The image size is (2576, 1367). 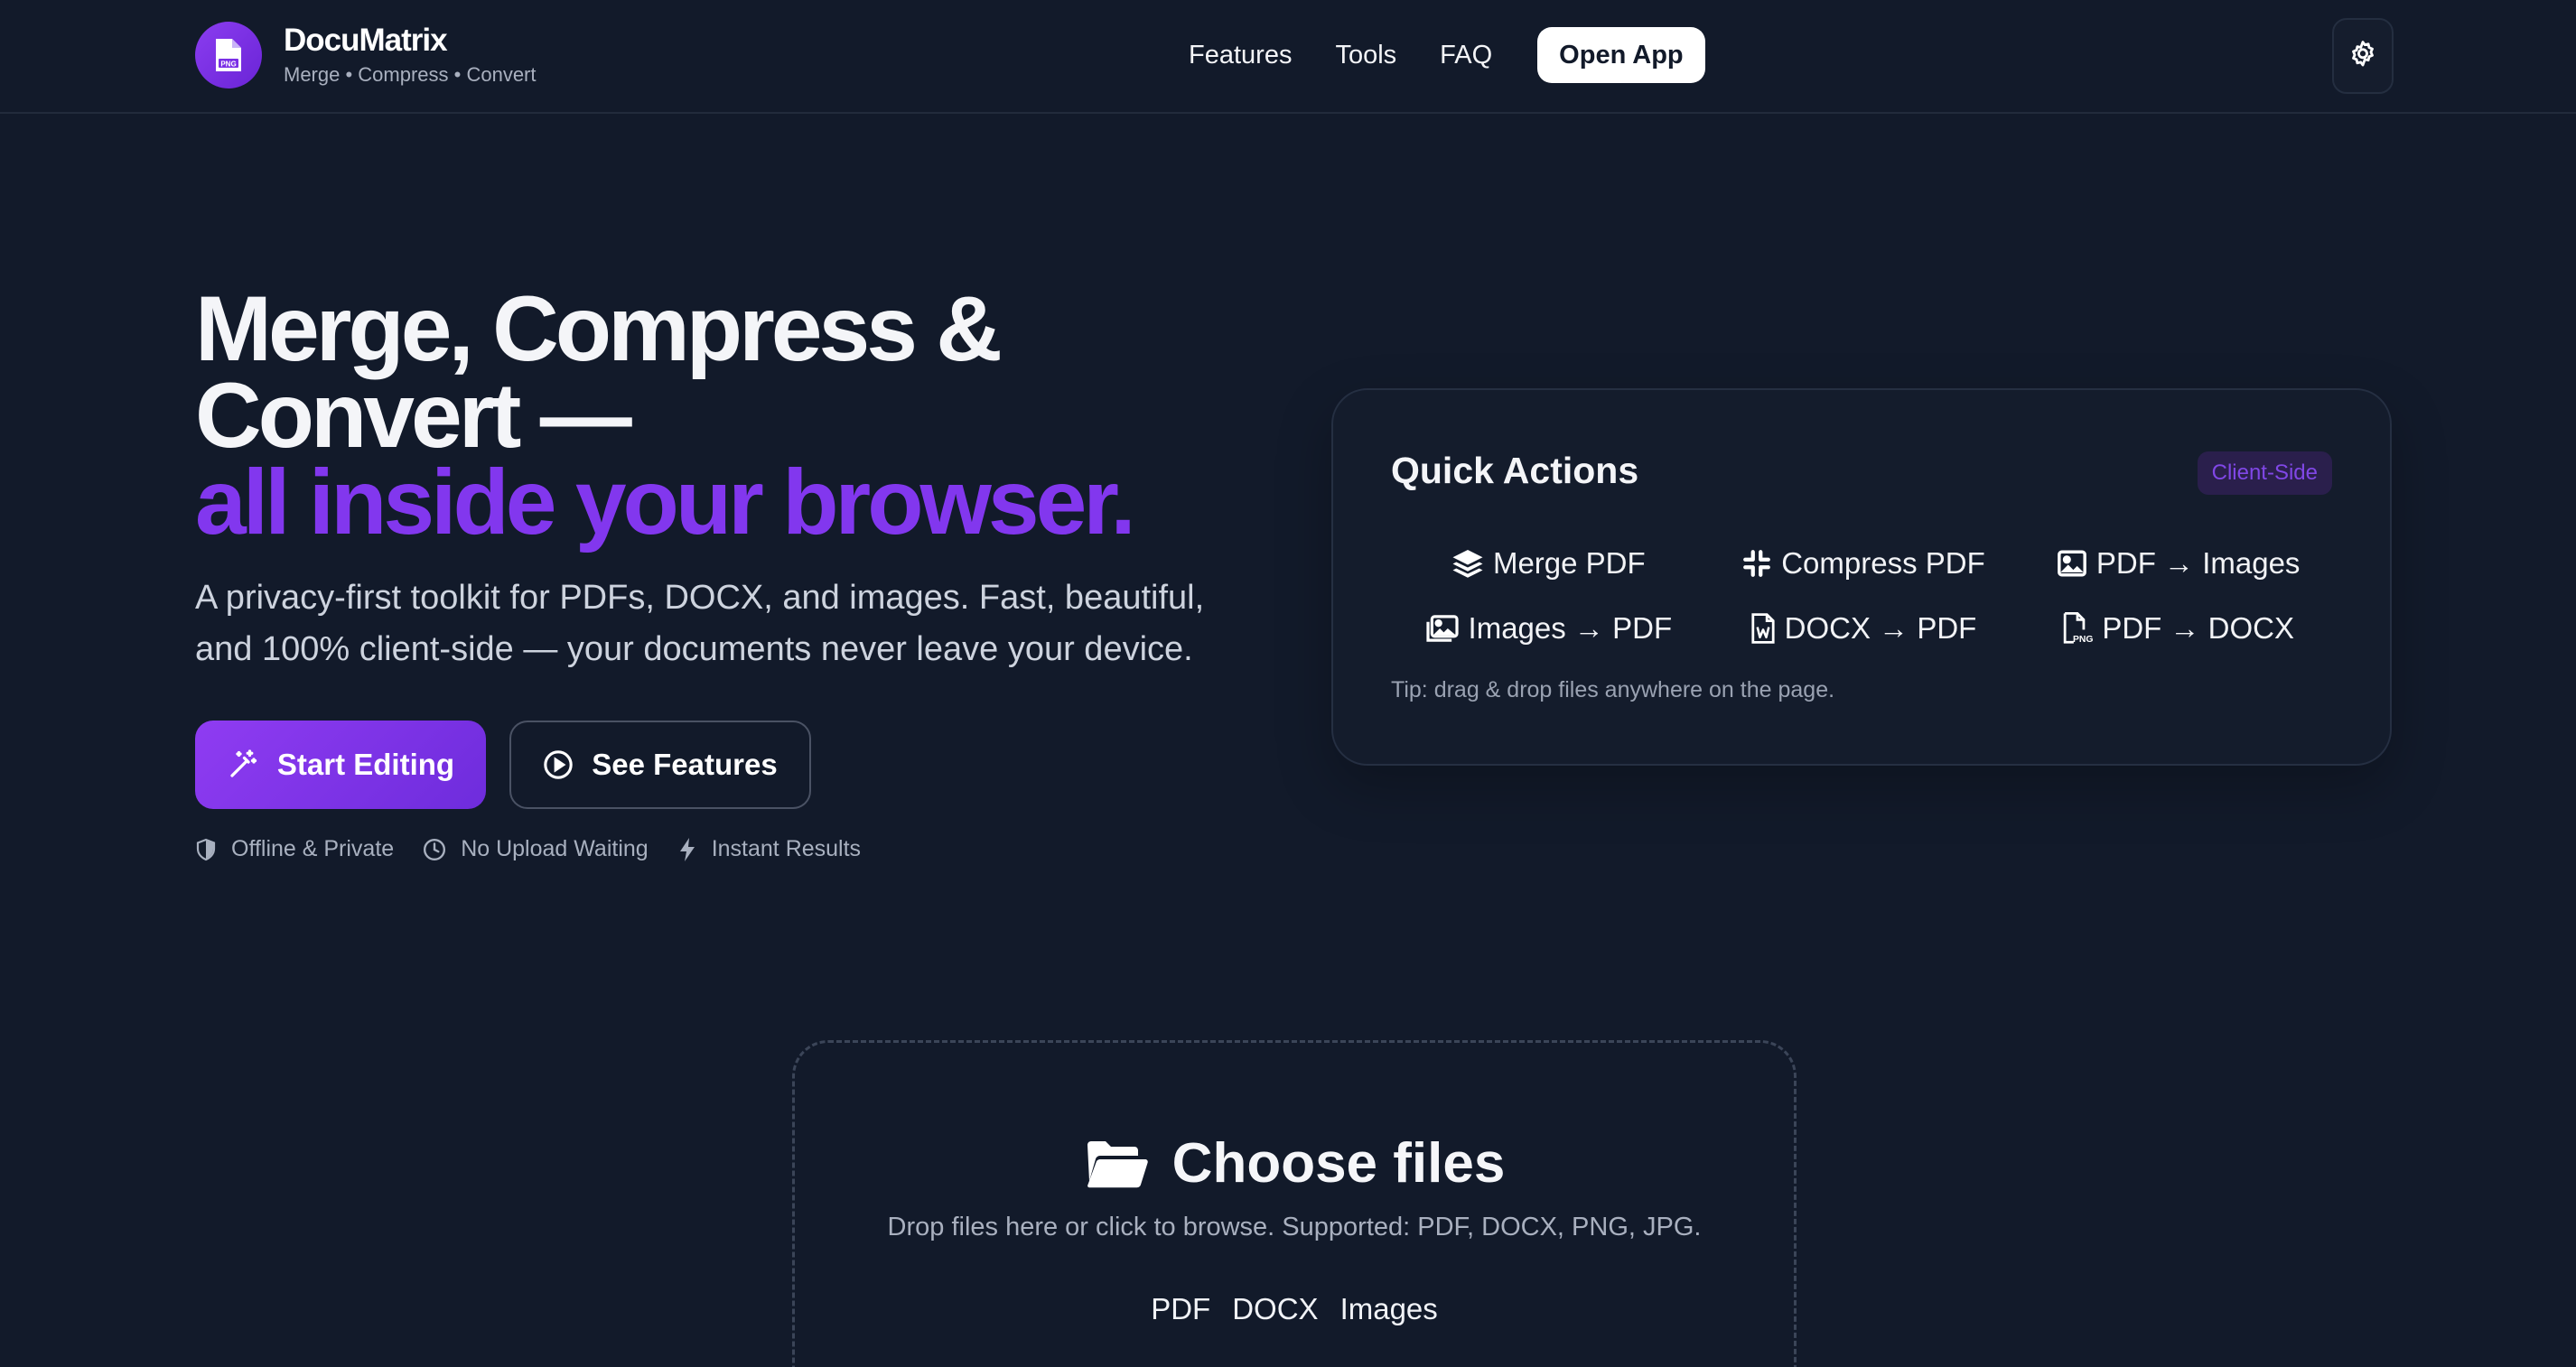 I want to click on images-to-pdf-button: Images → PDF, so click(x=1548, y=628).